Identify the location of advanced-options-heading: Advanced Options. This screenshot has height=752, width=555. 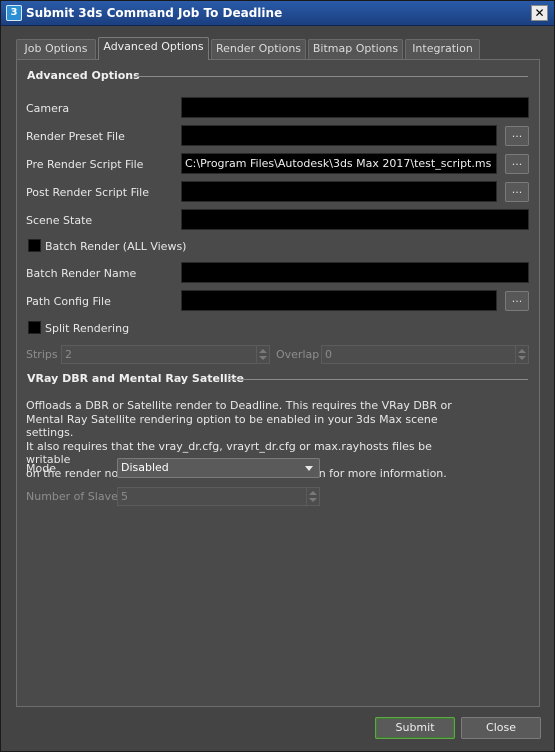
(83, 75).